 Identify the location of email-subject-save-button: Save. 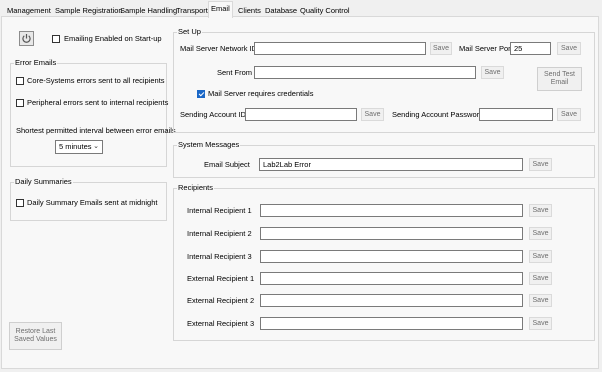
(540, 164).